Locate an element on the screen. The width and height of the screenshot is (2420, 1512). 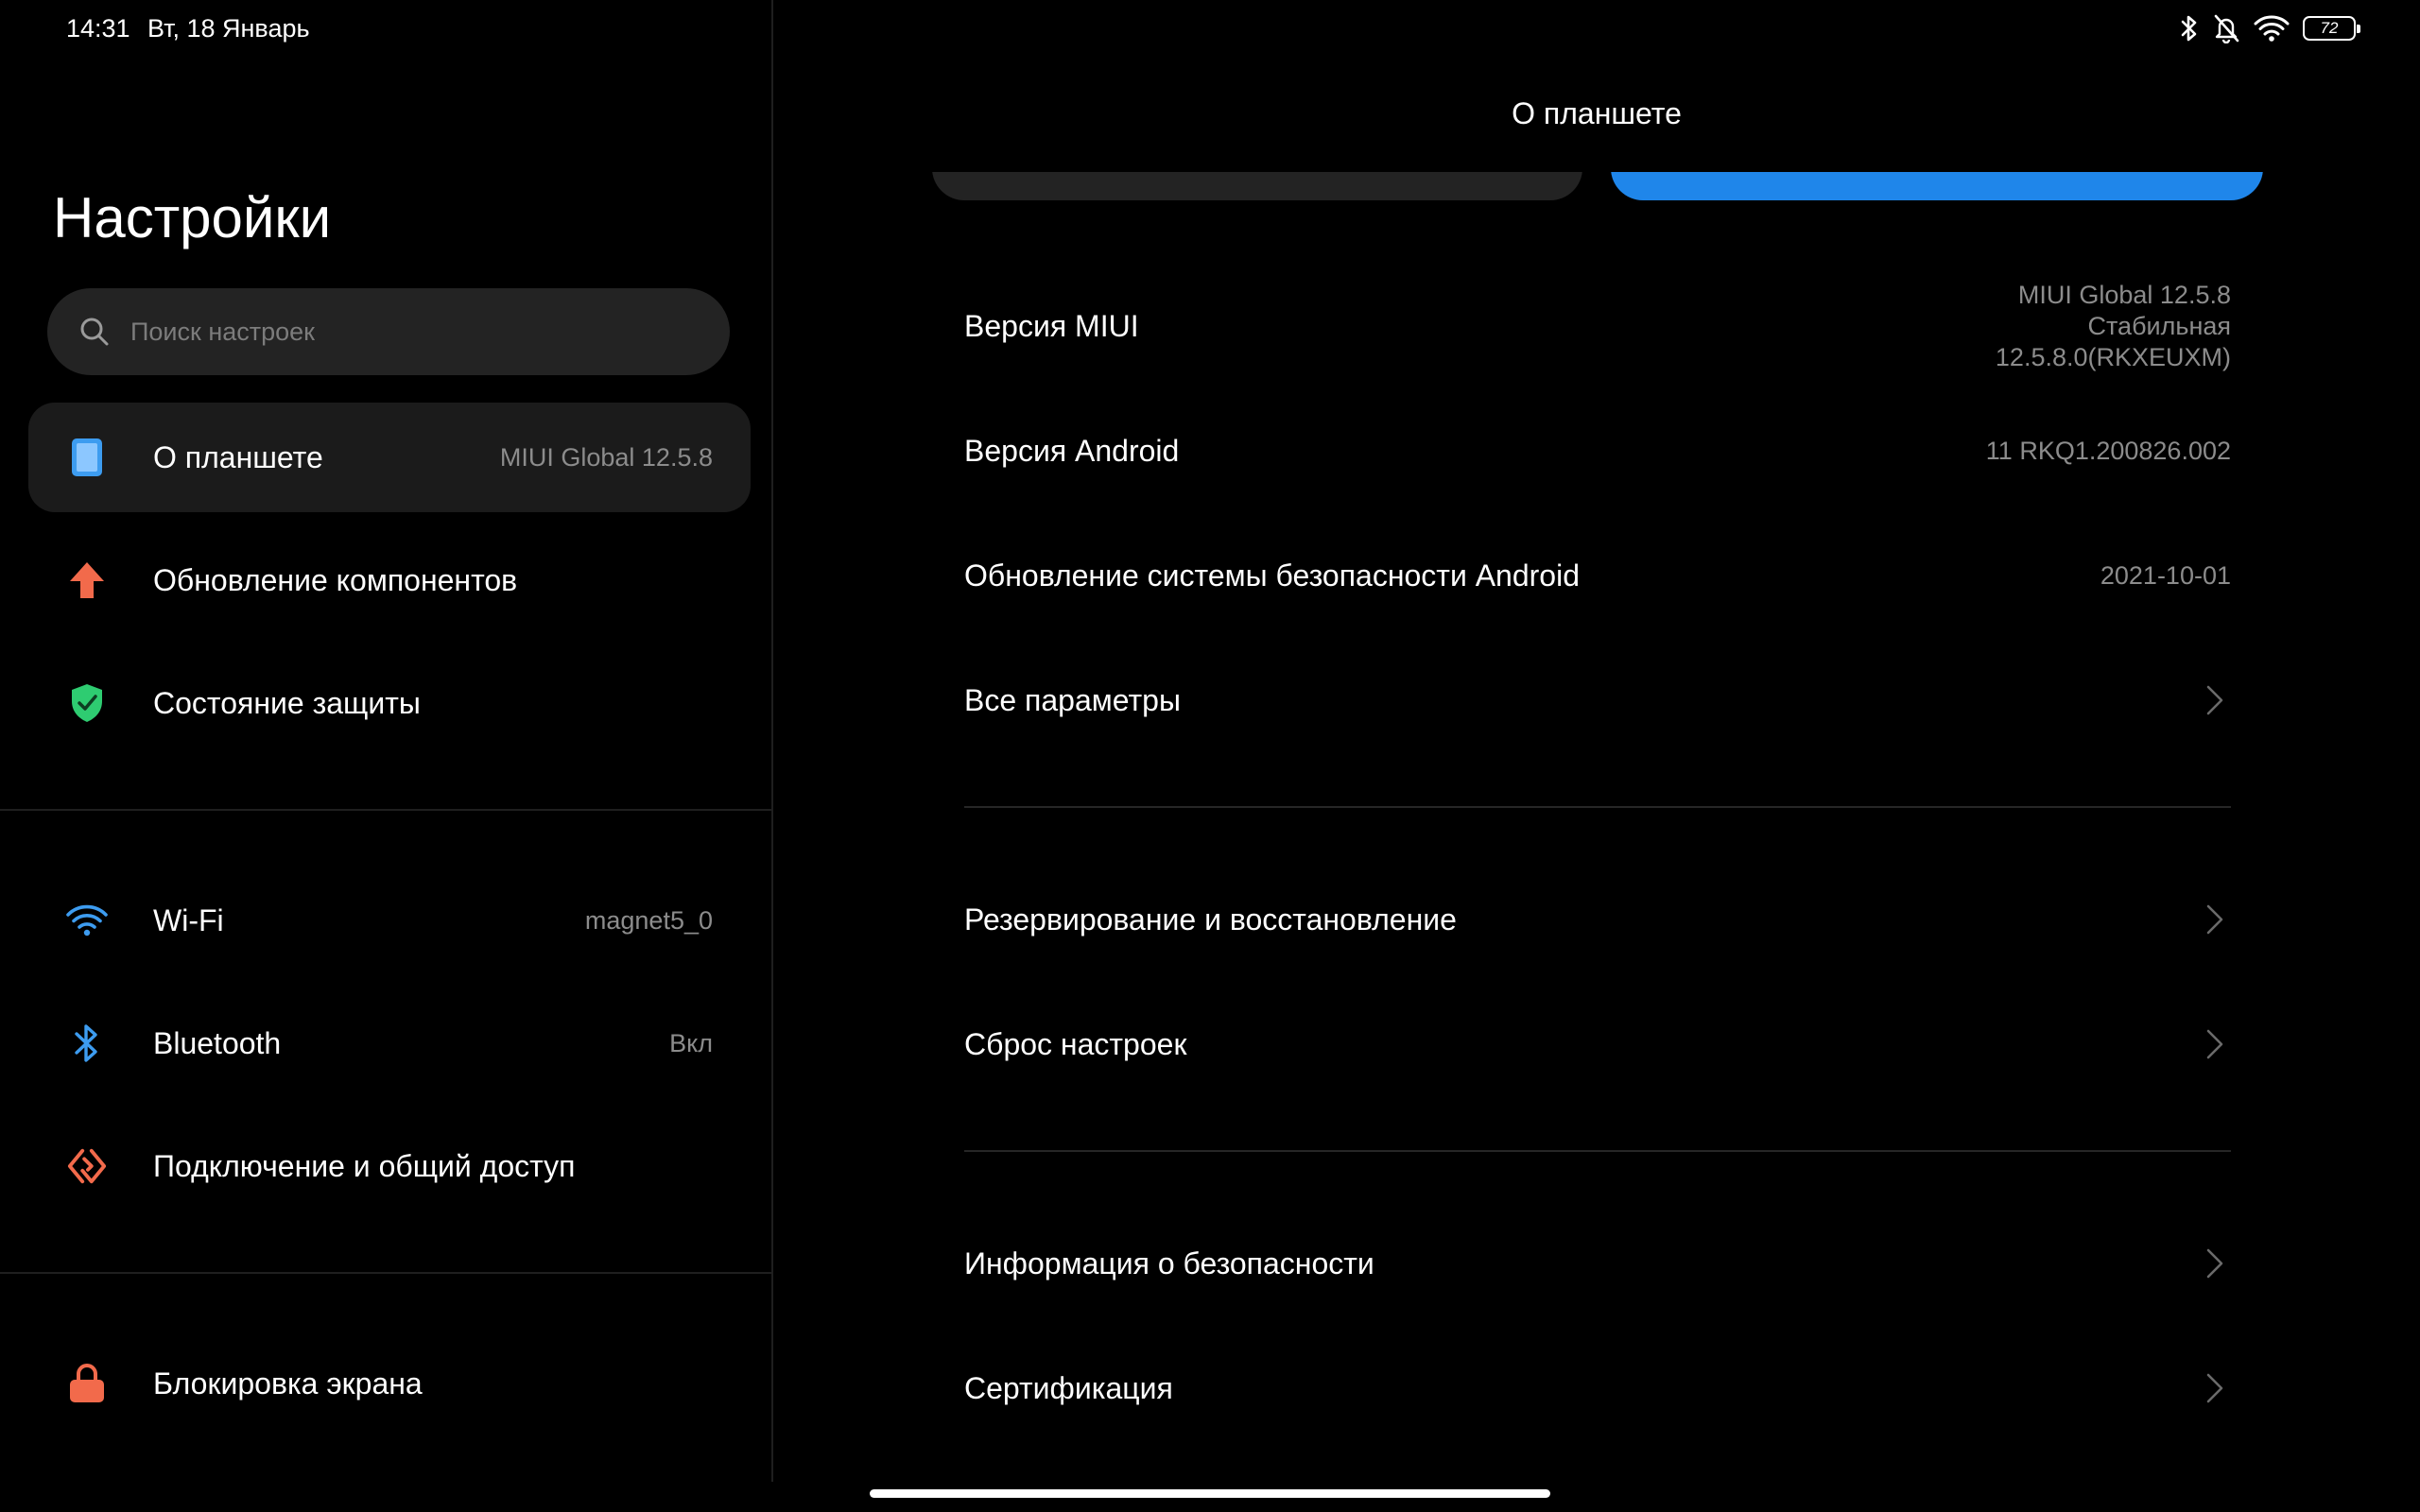
row-label: Версия Android is located at coordinates (1072, 450).